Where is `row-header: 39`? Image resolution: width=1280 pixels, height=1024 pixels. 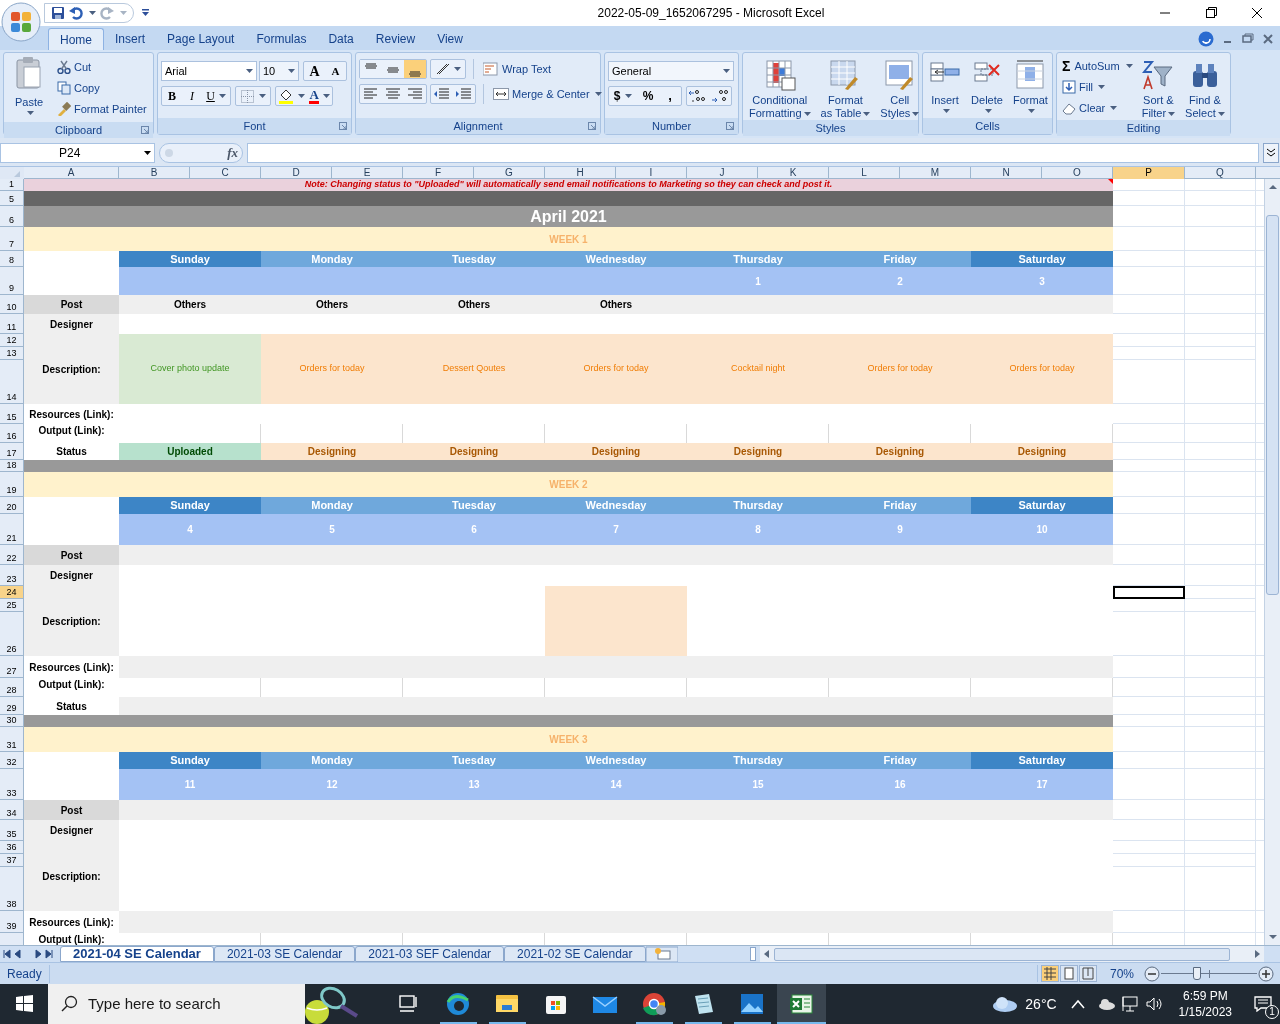
row-header: 39 is located at coordinates (12, 922).